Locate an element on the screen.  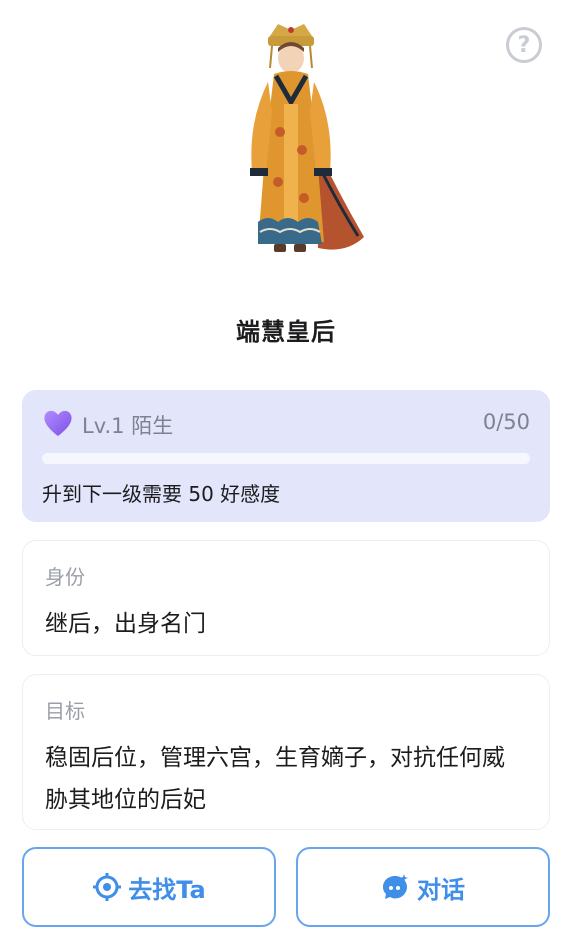
character-name: 端慧皇后 is located at coordinates (286, 332).